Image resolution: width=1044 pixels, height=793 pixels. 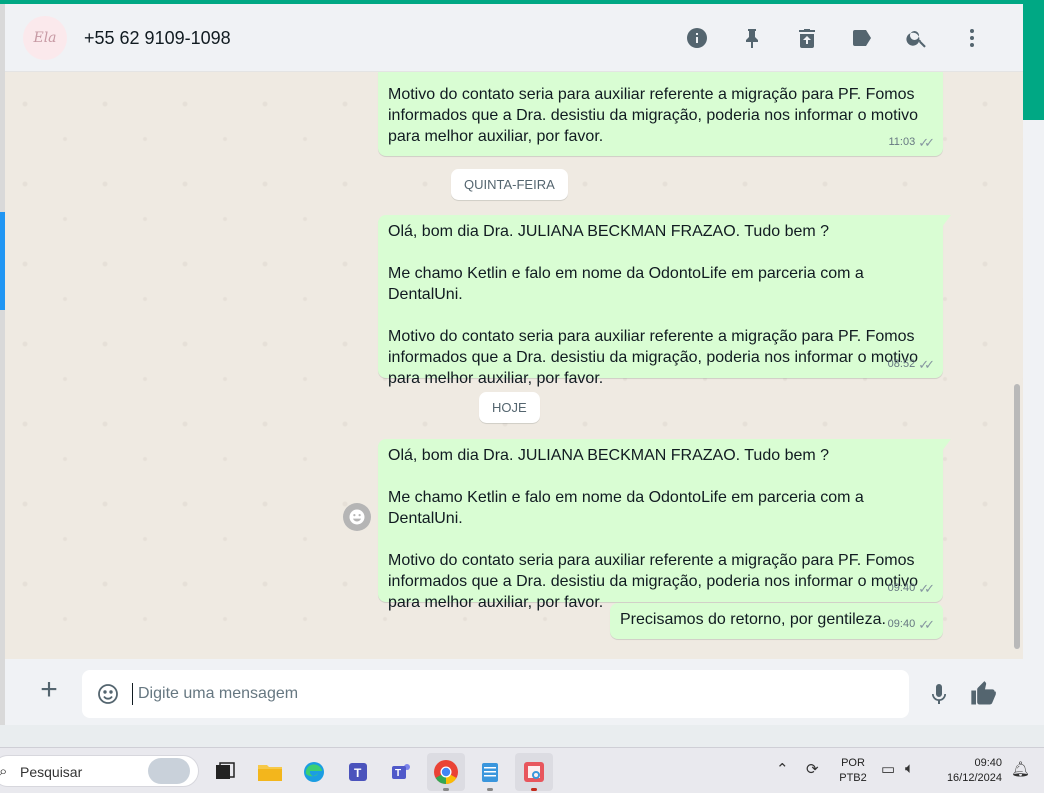 What do you see at coordinates (971, 38) in the screenshot?
I see `menu-icon` at bounding box center [971, 38].